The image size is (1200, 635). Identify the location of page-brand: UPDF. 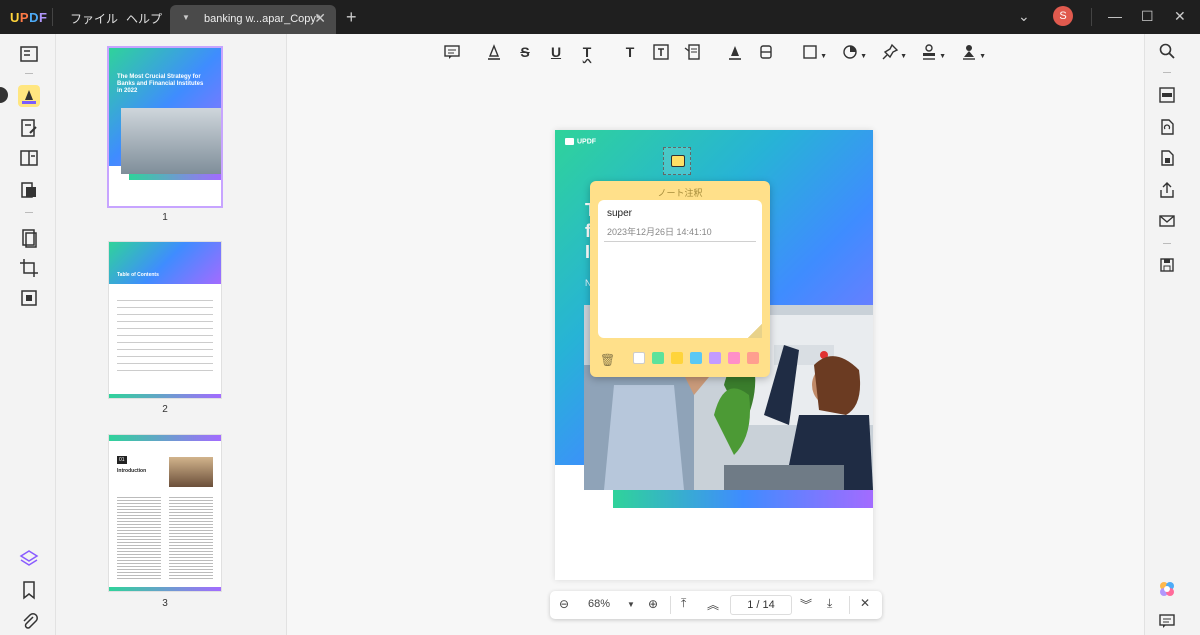
(580, 141).